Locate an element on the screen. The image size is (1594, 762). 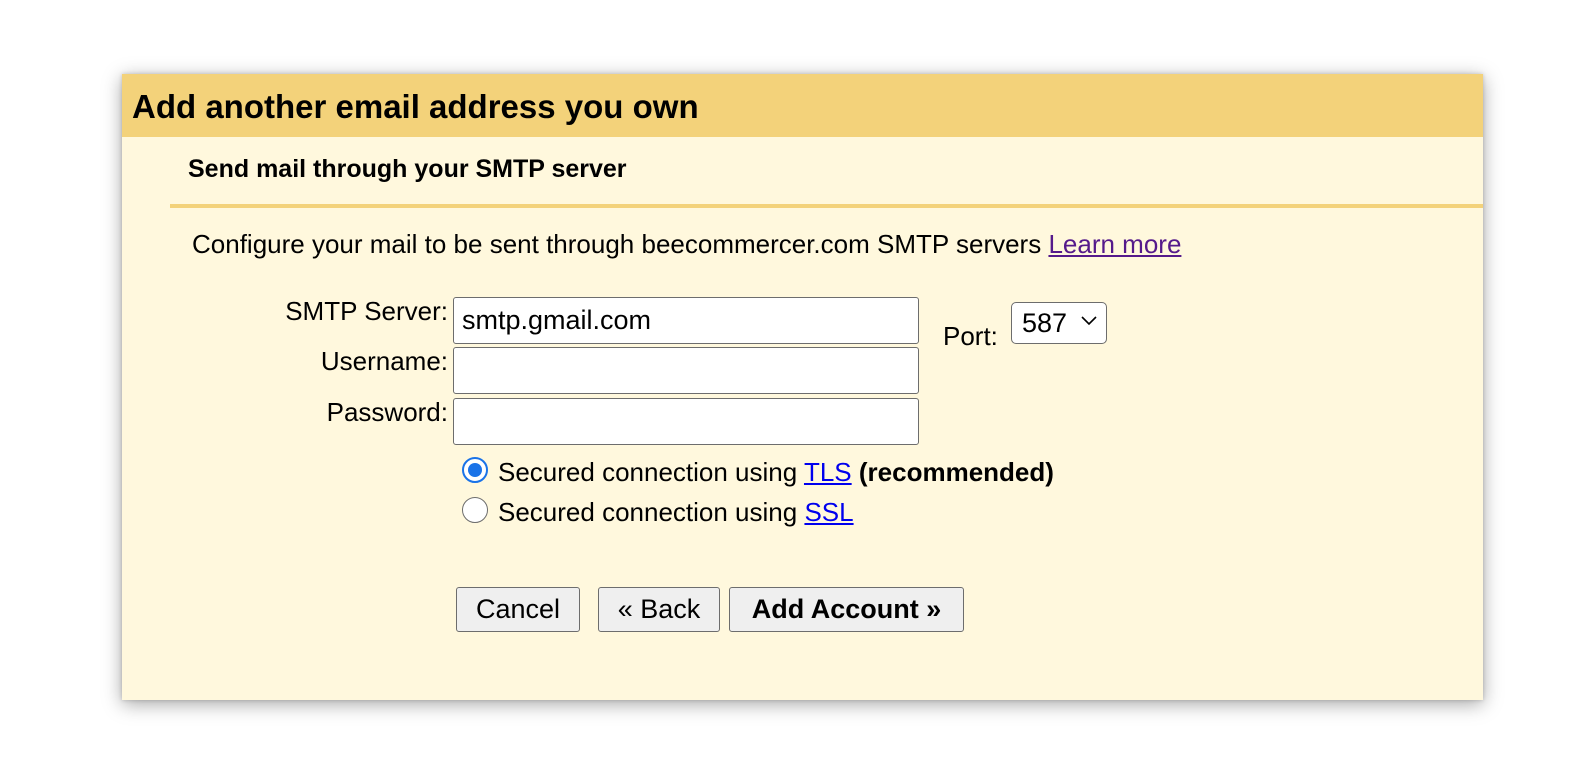
back-button: « Back is located at coordinates (659, 609).